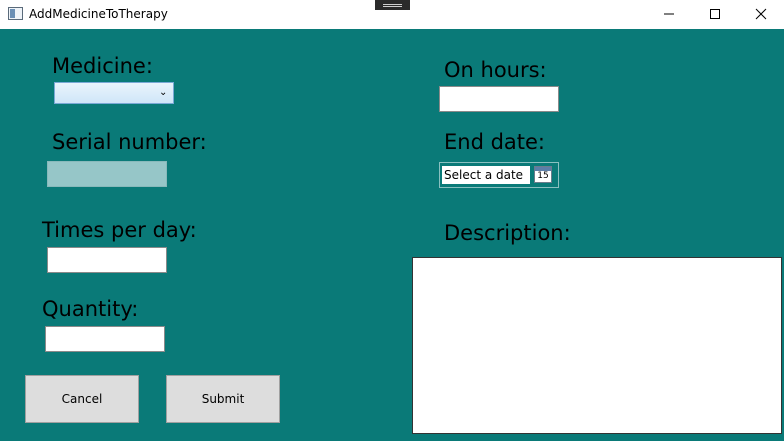 This screenshot has height=441, width=784. I want to click on close-icon, so click(761, 14).